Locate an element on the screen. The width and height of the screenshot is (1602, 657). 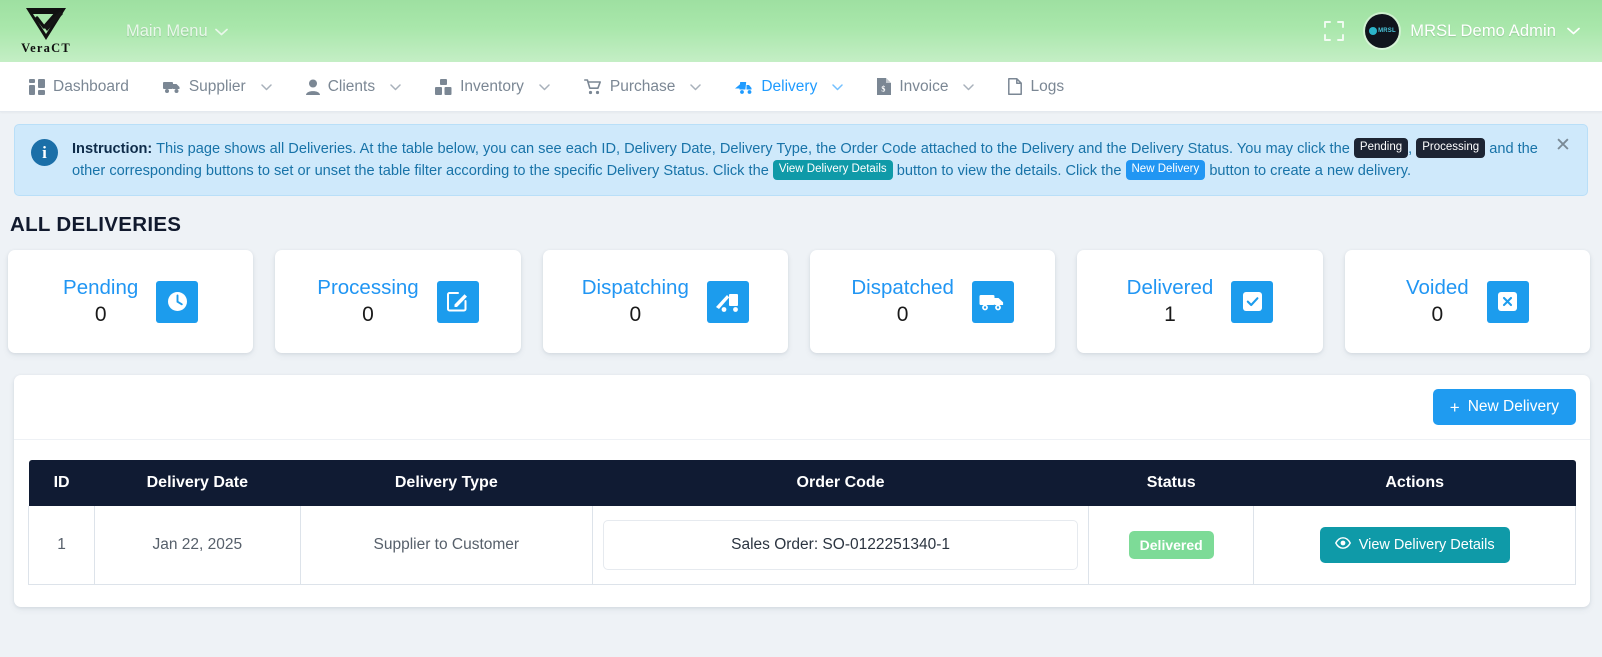
nav-item-supplier: Supplier is located at coordinates (217, 87).